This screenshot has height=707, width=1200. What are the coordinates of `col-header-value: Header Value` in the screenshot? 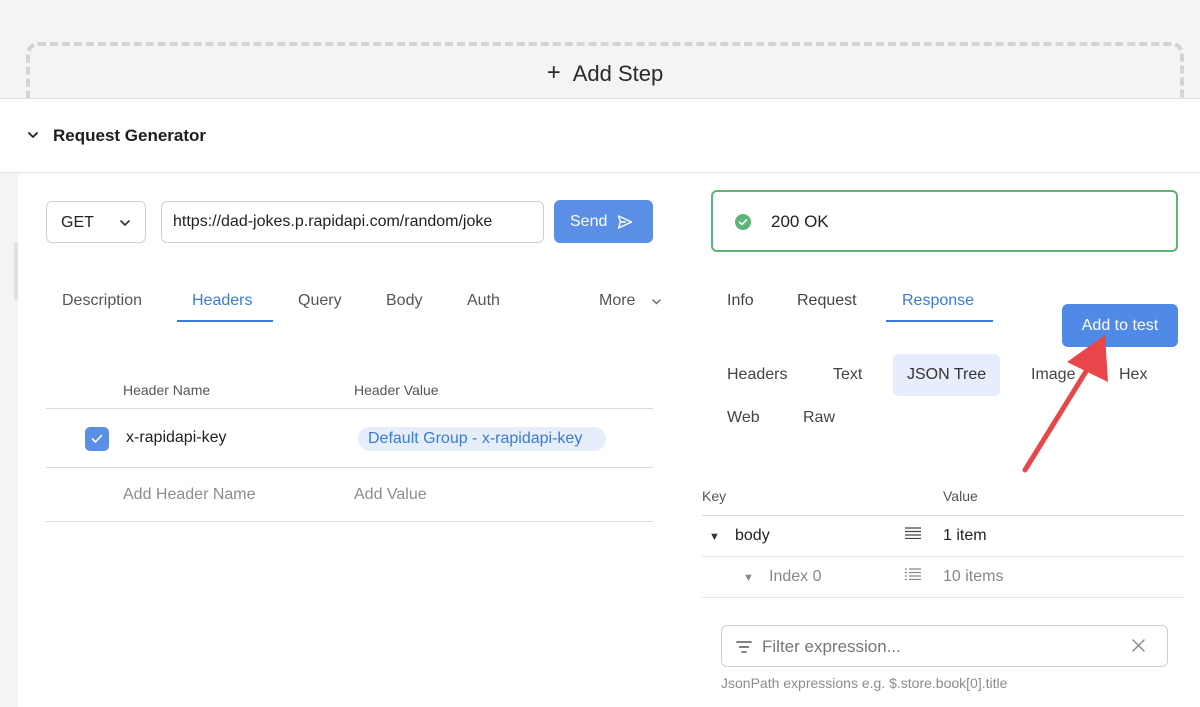 It's located at (396, 390).